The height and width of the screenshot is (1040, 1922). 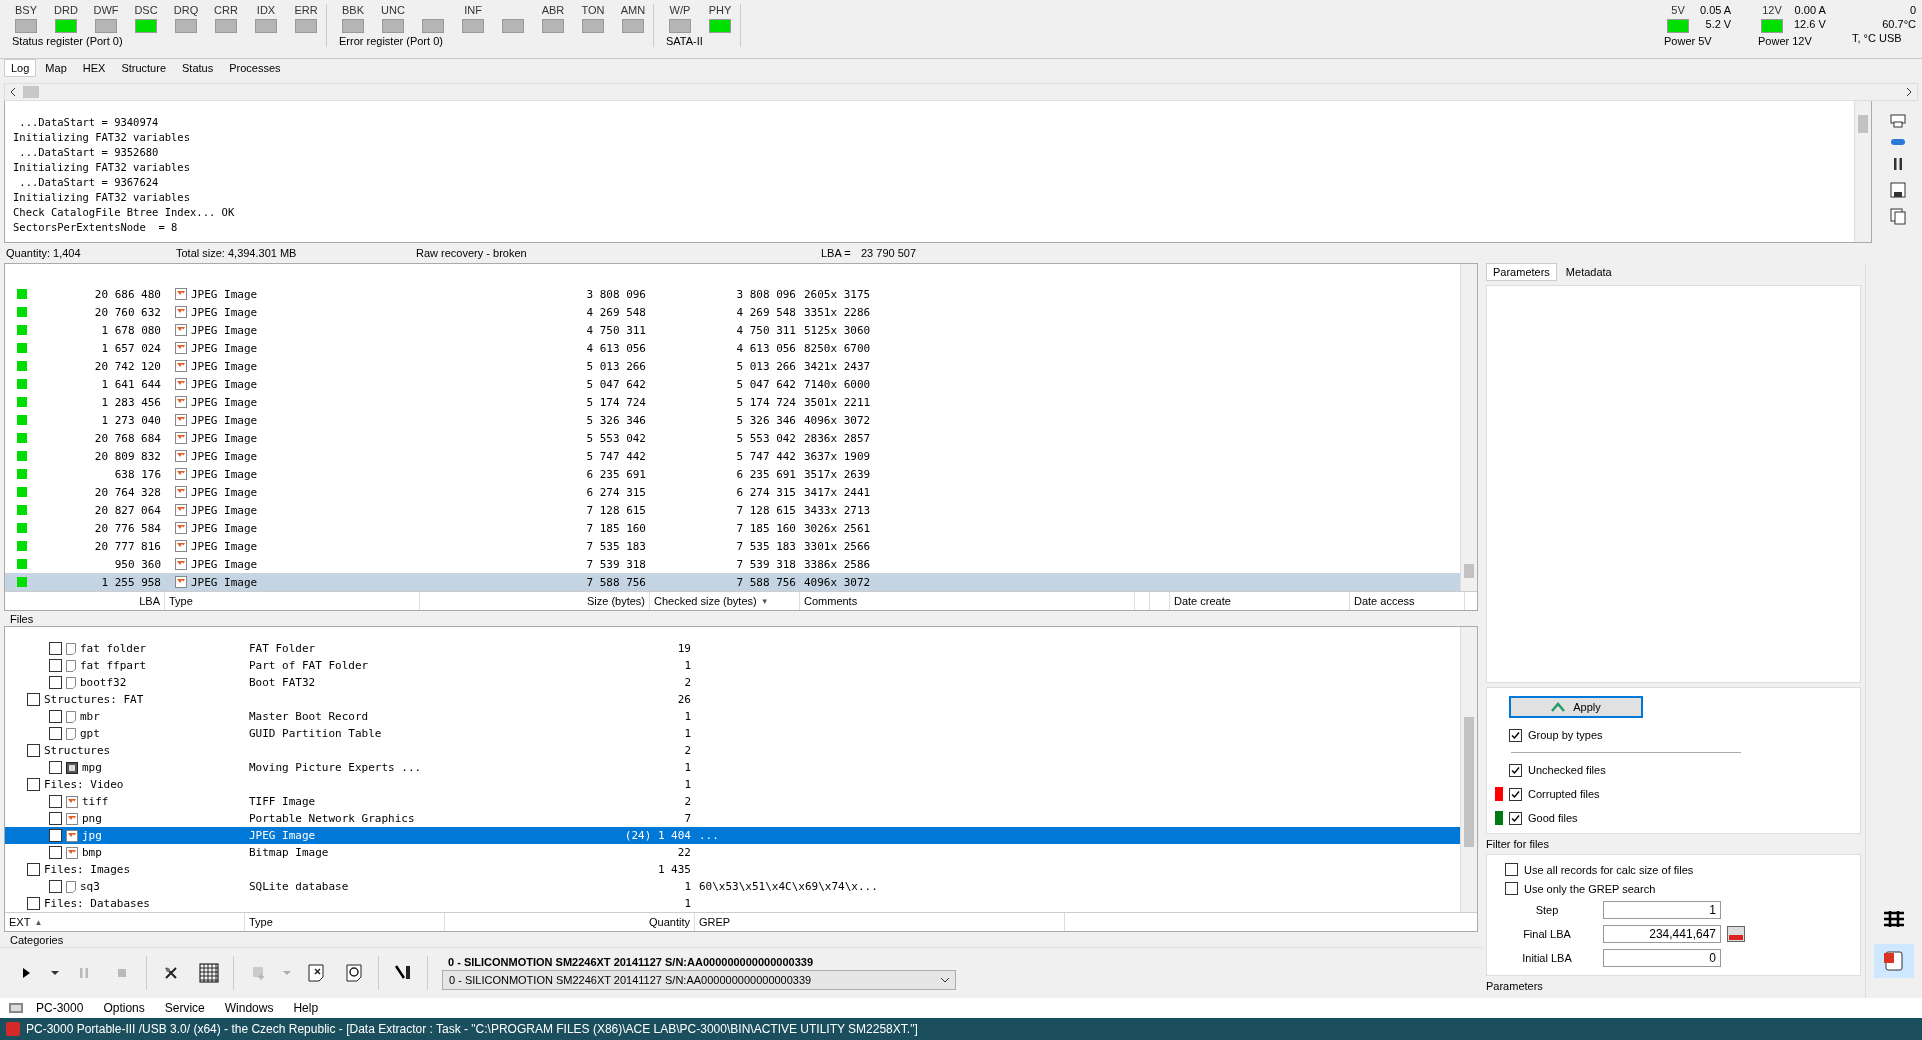 What do you see at coordinates (733, 699) in the screenshot?
I see `tree-row: Structures: FAT 26` at bounding box center [733, 699].